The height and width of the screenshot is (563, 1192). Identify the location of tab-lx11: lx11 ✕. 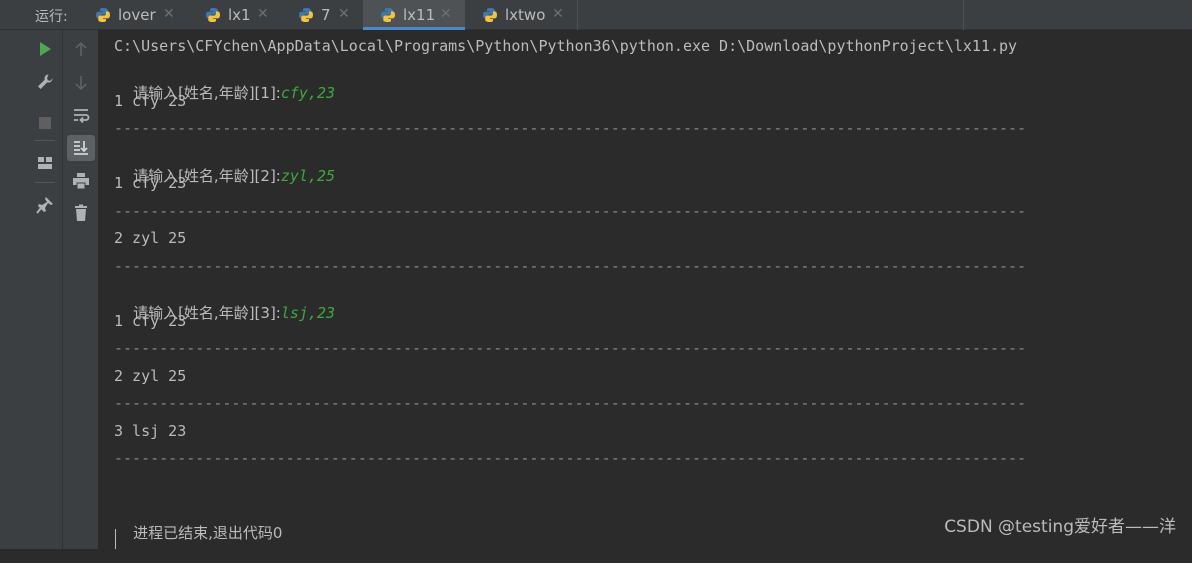
(414, 15).